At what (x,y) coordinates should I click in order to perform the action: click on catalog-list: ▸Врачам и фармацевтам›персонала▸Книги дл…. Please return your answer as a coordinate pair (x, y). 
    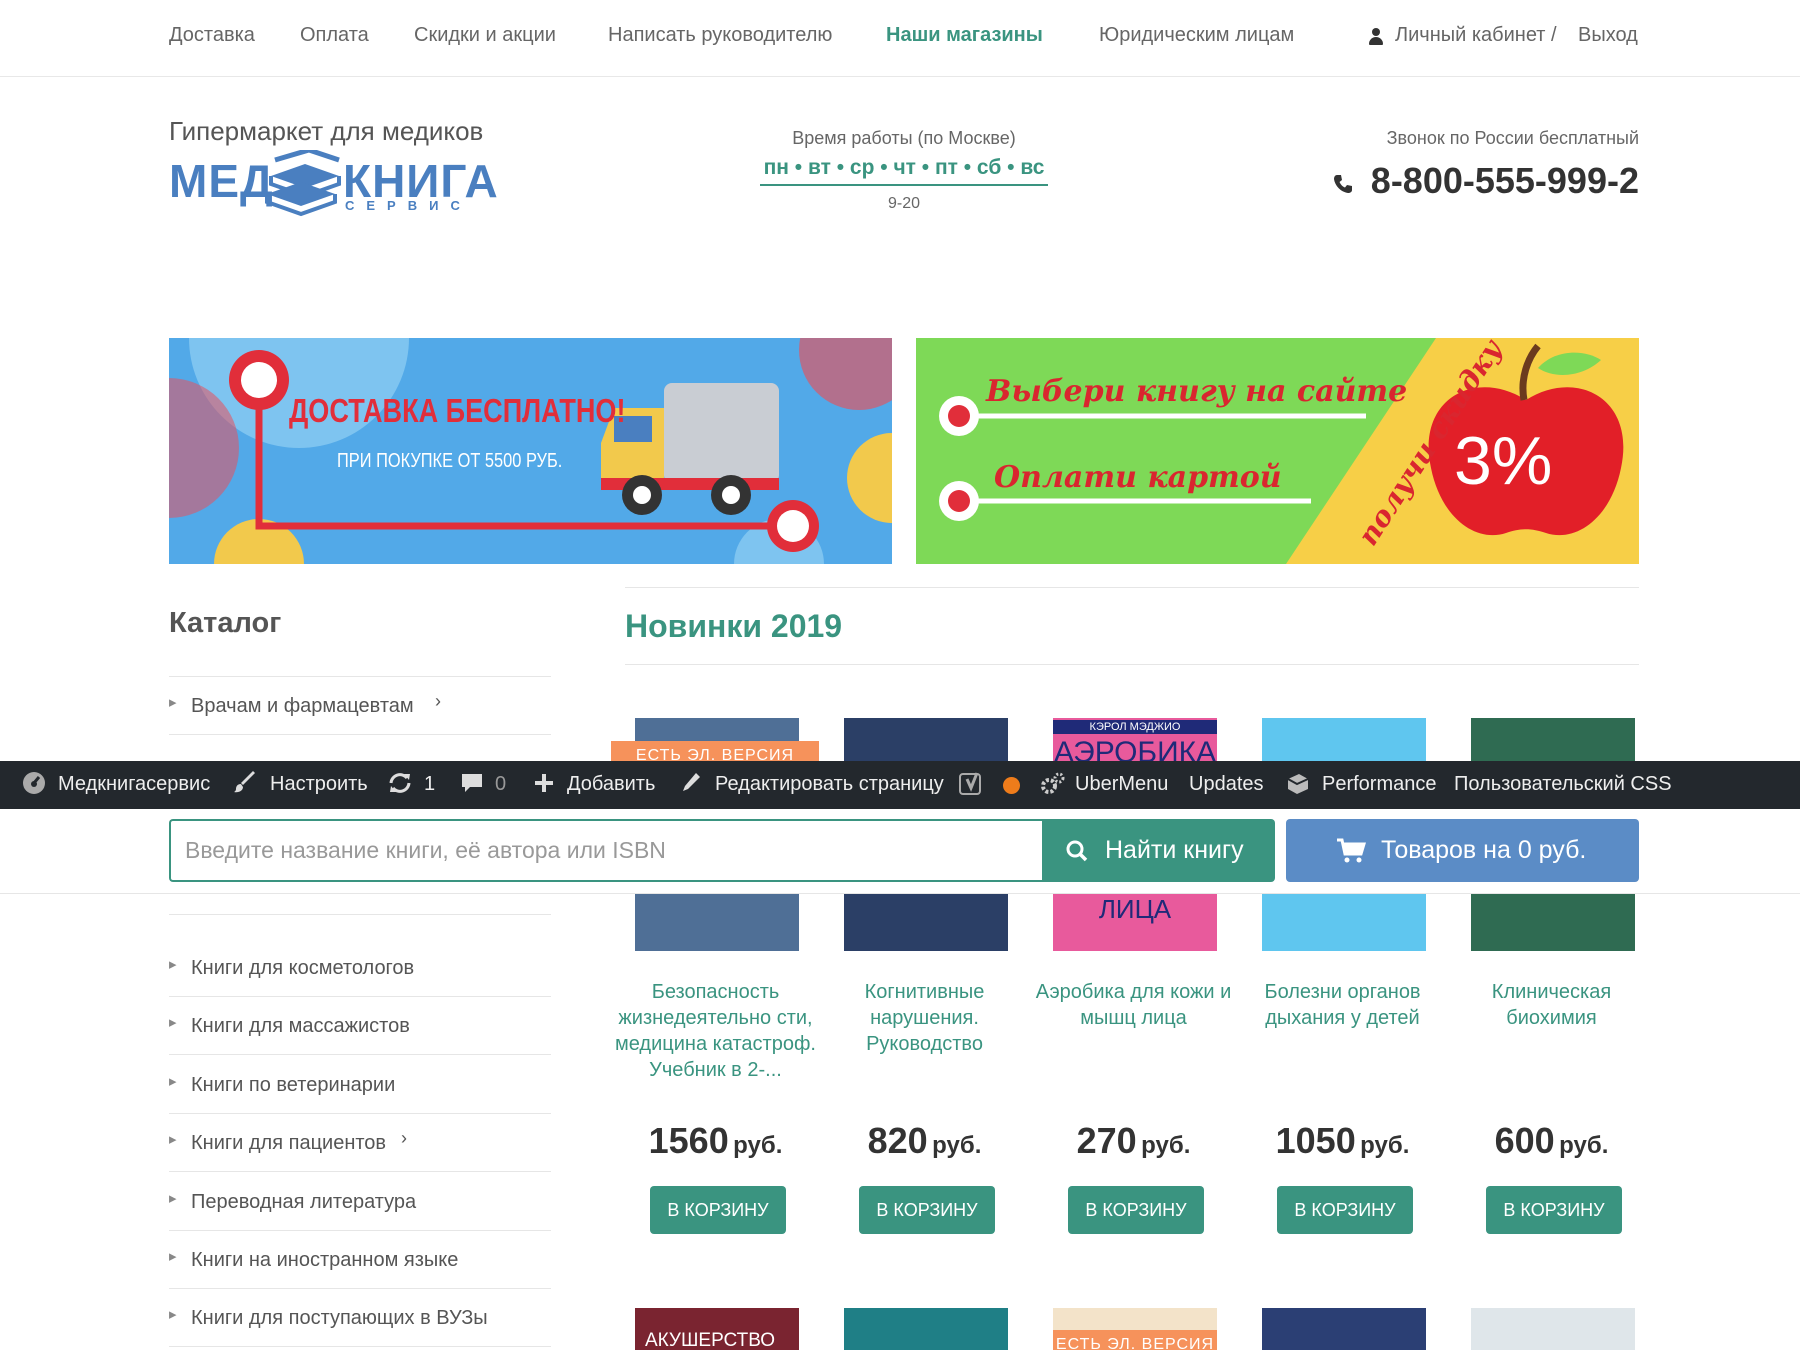
    Looking at the image, I should click on (360, 1011).